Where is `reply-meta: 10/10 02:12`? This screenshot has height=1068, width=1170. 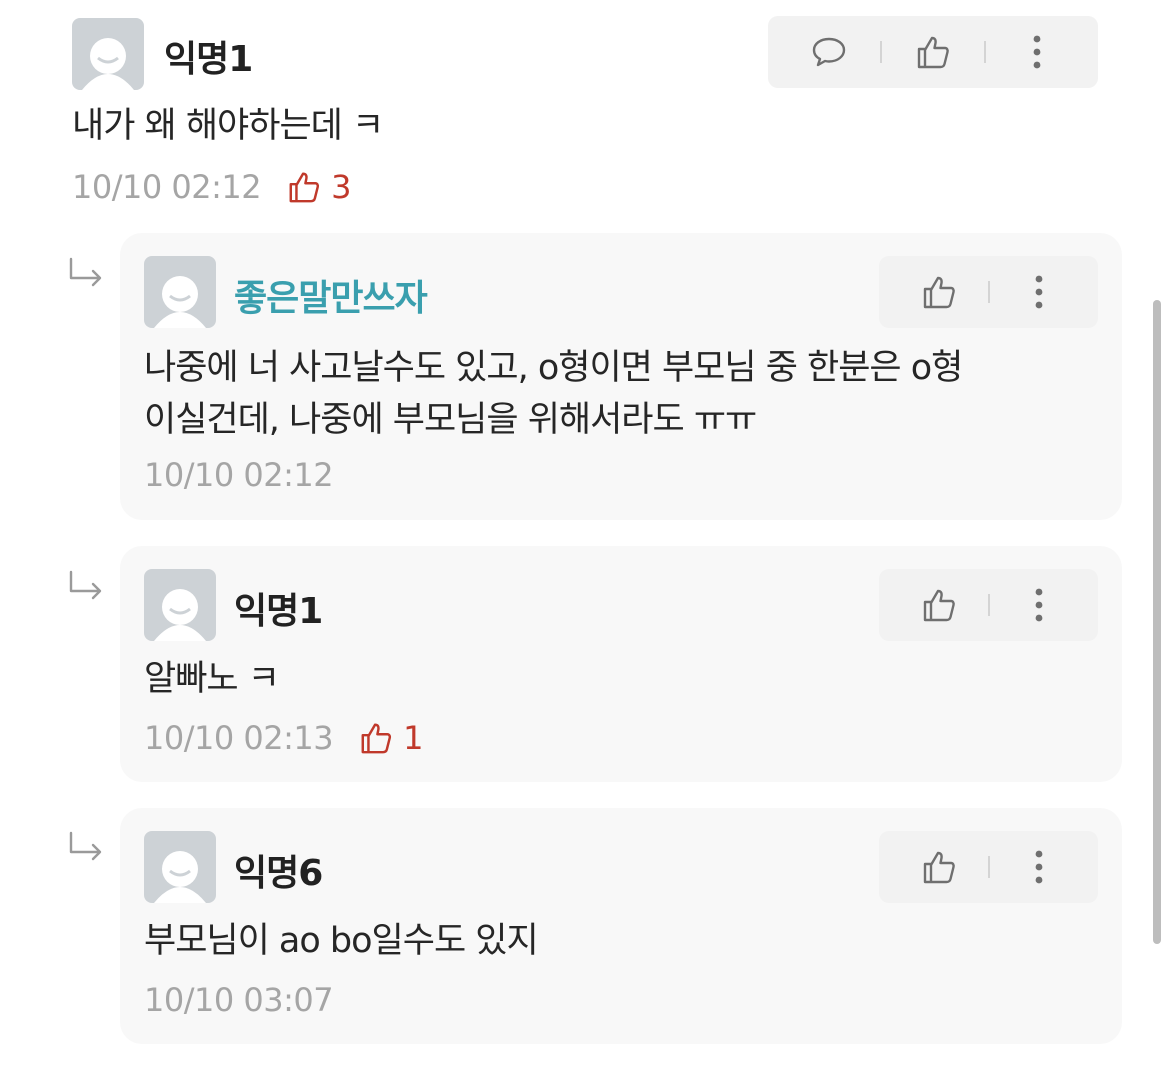 reply-meta: 10/10 02:12 is located at coordinates (239, 475).